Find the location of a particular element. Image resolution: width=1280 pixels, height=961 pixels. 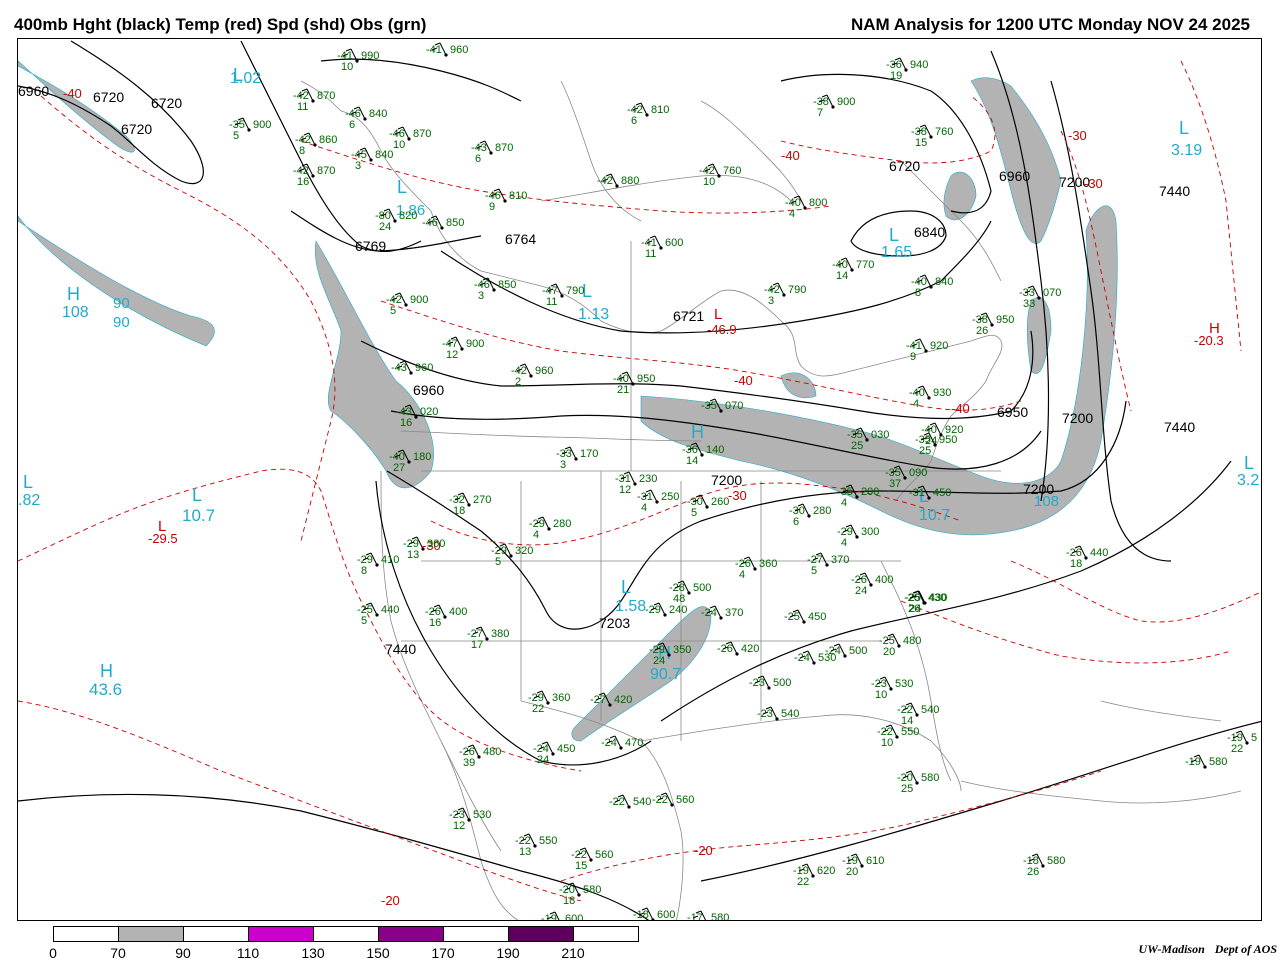

station-obs: -40 77014 is located at coordinates (853, 269).